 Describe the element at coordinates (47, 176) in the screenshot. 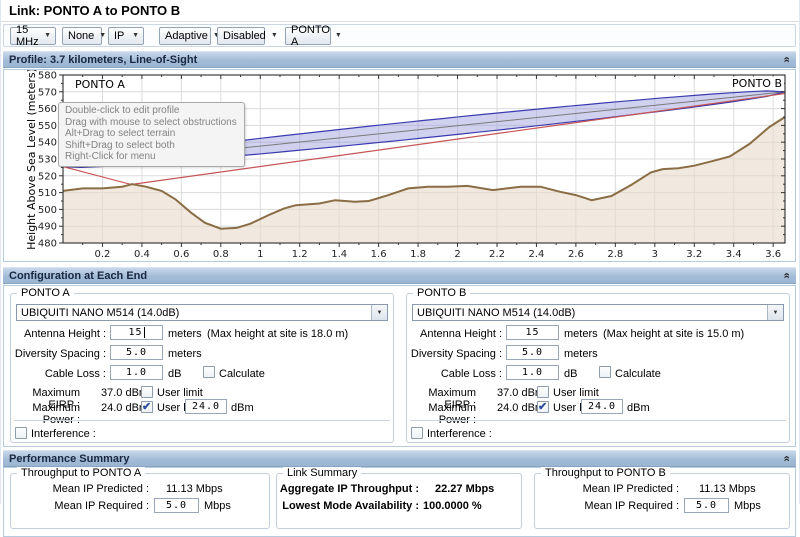

I see `svg-text: 520` at that location.